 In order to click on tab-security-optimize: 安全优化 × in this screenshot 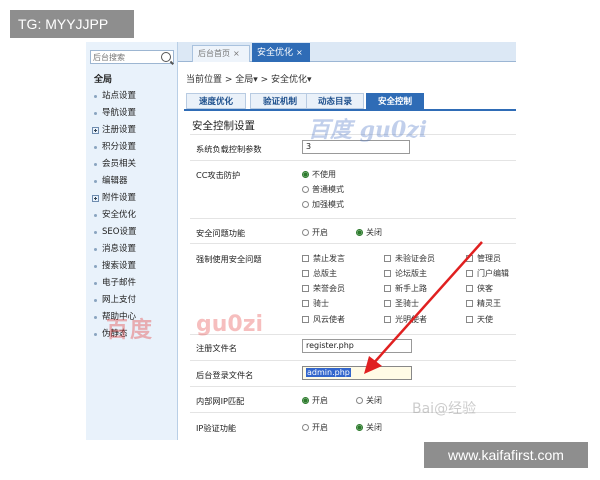, I will do `click(281, 52)`.